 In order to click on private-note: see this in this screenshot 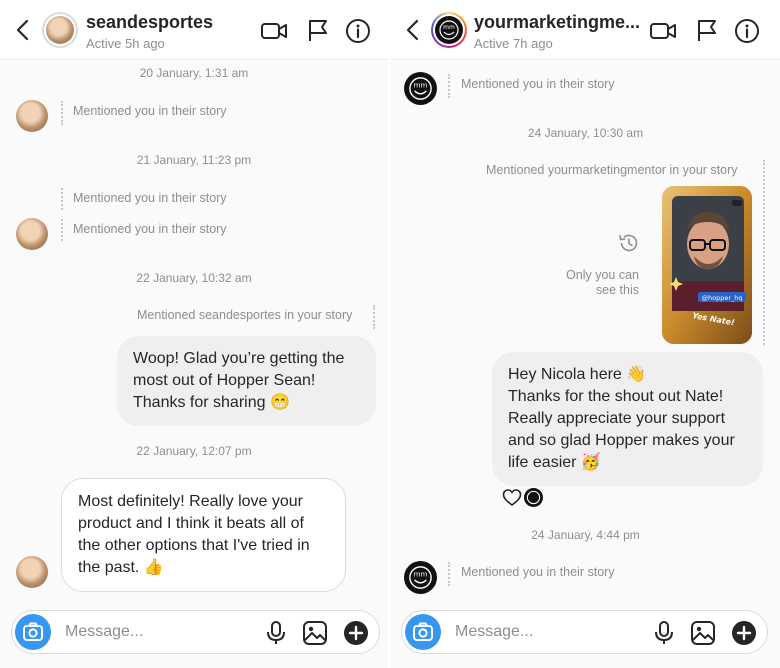, I will do `click(617, 290)`.